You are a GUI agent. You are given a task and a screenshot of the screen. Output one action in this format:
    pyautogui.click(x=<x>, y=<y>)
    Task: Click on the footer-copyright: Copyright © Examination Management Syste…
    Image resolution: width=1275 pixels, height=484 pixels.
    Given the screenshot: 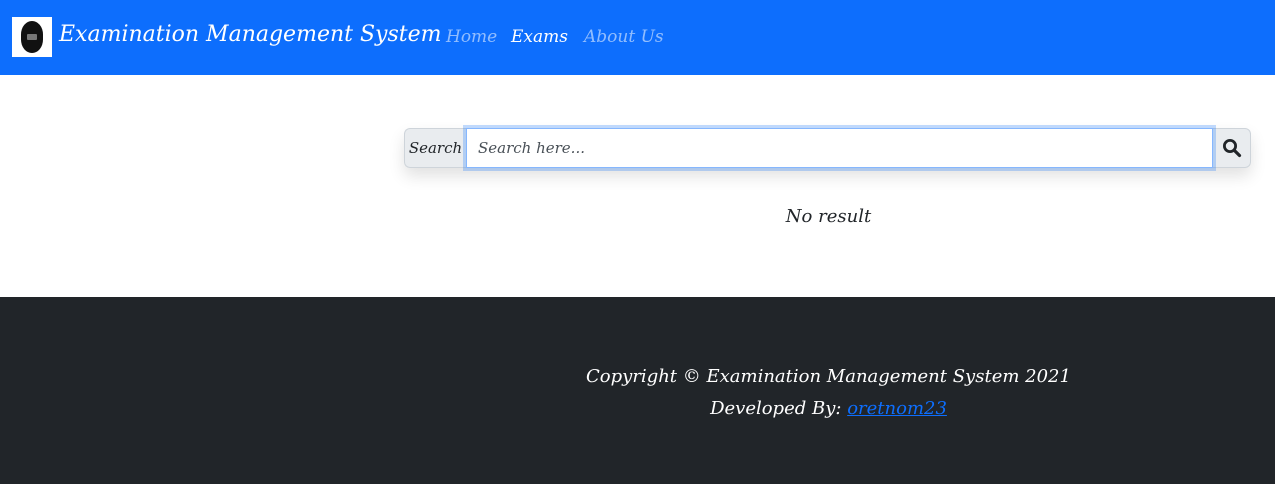 What is the action you would take?
    pyautogui.click(x=828, y=376)
    